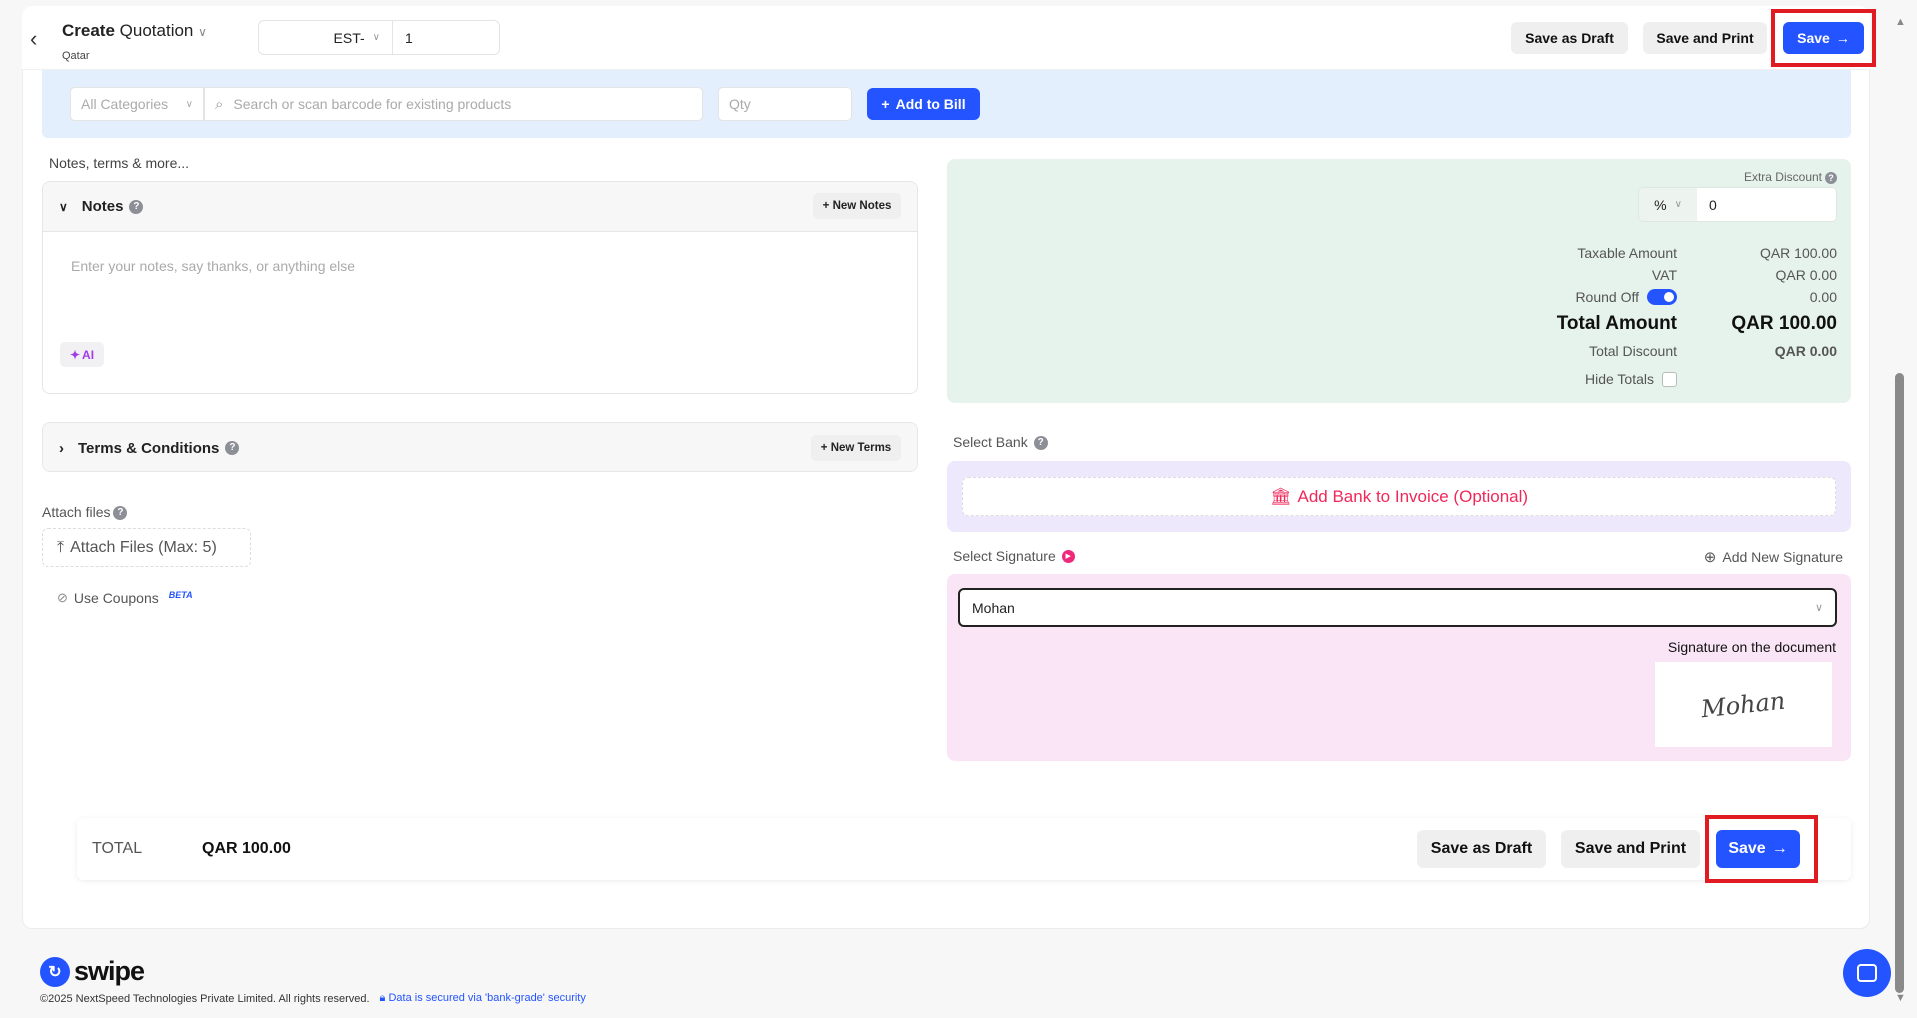 This screenshot has height=1018, width=1917. Describe the element at coordinates (861, 448) in the screenshot. I see `new-terms-label: New Terms` at that location.